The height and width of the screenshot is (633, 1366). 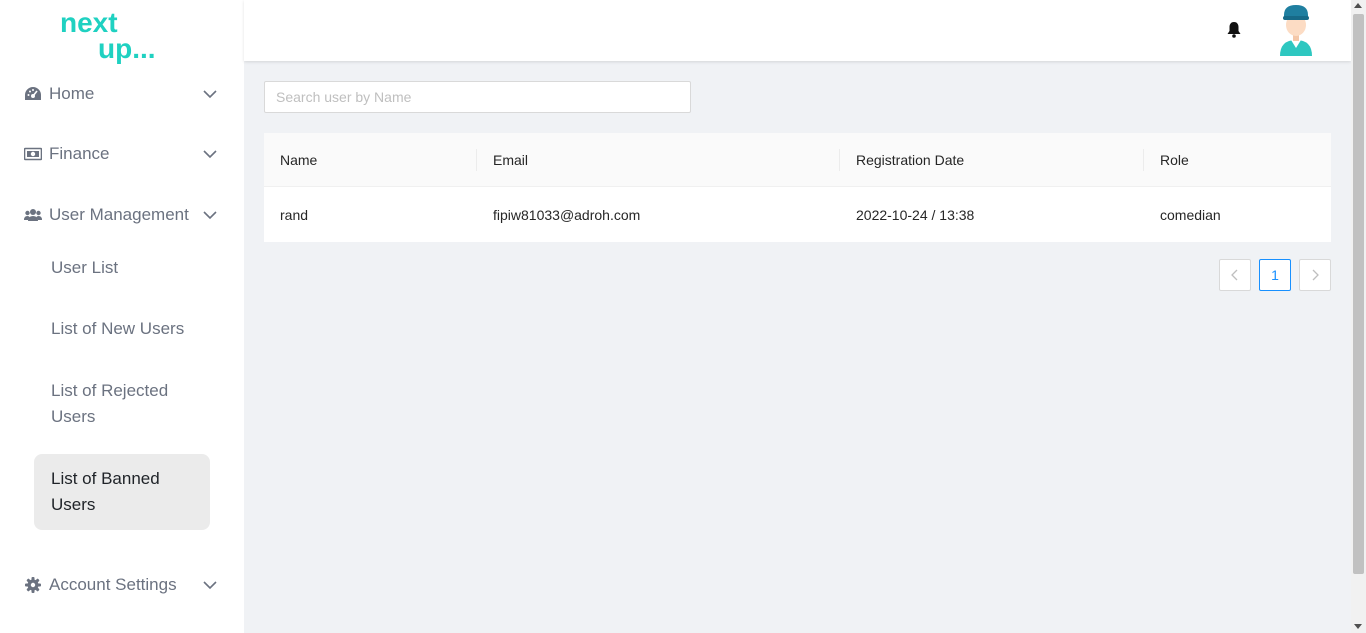 What do you see at coordinates (1358, 294) in the screenshot?
I see `scroll-thumb` at bounding box center [1358, 294].